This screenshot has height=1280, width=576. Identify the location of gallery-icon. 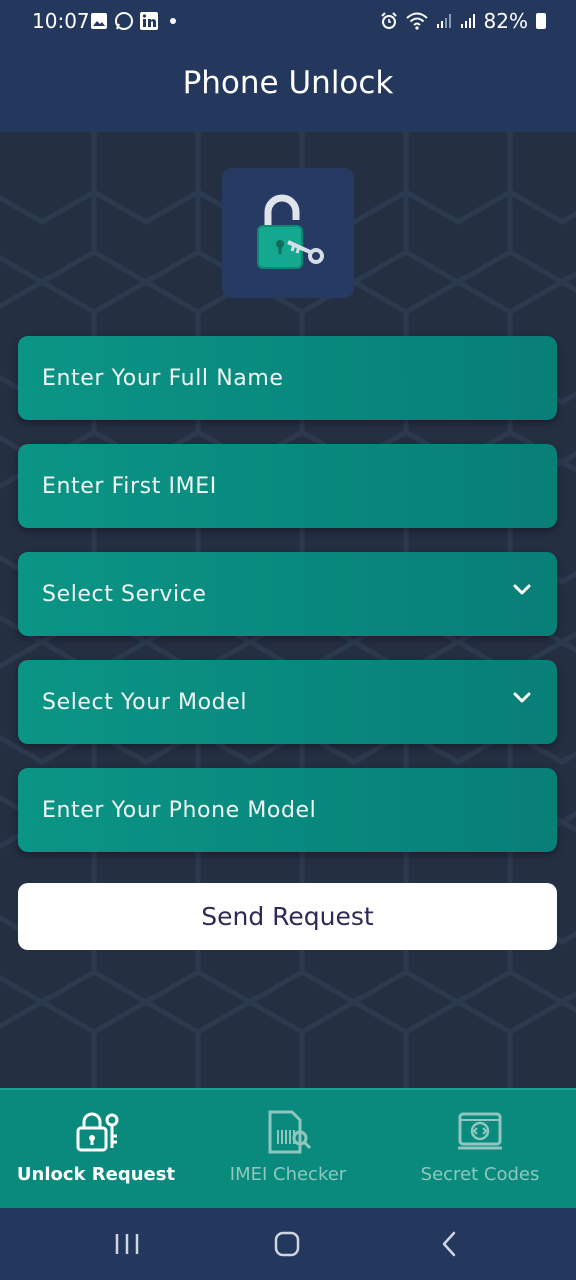
(99, 21).